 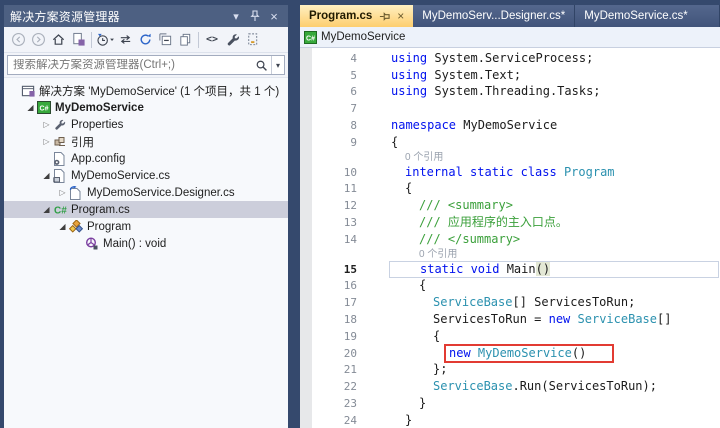 What do you see at coordinates (105, 40) in the screenshot?
I see `pending-filter-icon` at bounding box center [105, 40].